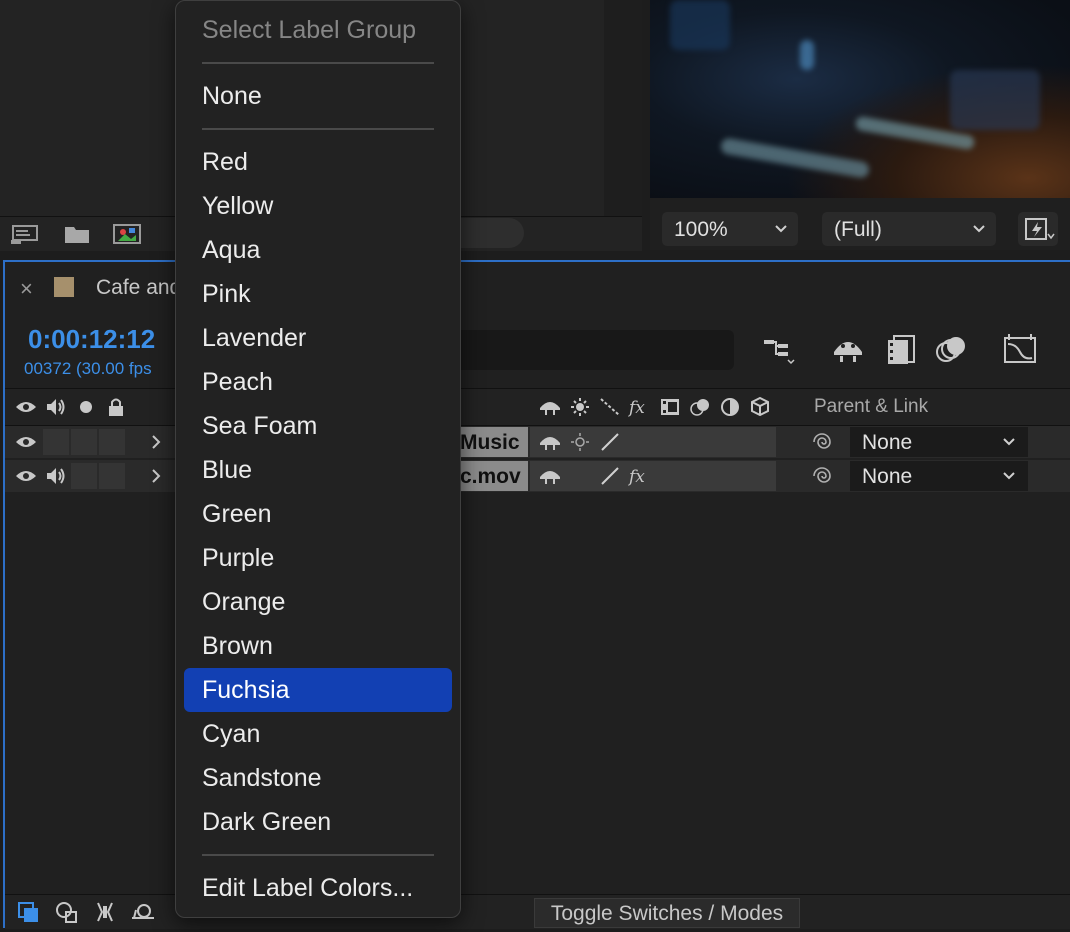  Describe the element at coordinates (88, 368) in the screenshot. I see `frame-info: 00372 (30.00 fps` at that location.